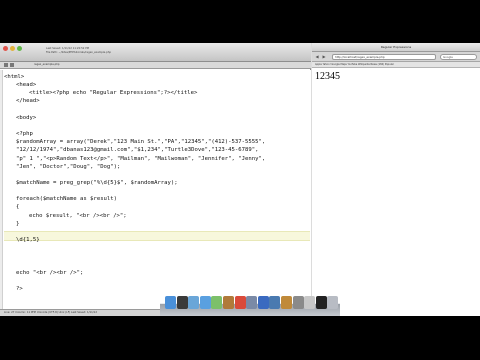  Describe the element at coordinates (321, 302) in the screenshot. I see `terminal-icon` at that location.